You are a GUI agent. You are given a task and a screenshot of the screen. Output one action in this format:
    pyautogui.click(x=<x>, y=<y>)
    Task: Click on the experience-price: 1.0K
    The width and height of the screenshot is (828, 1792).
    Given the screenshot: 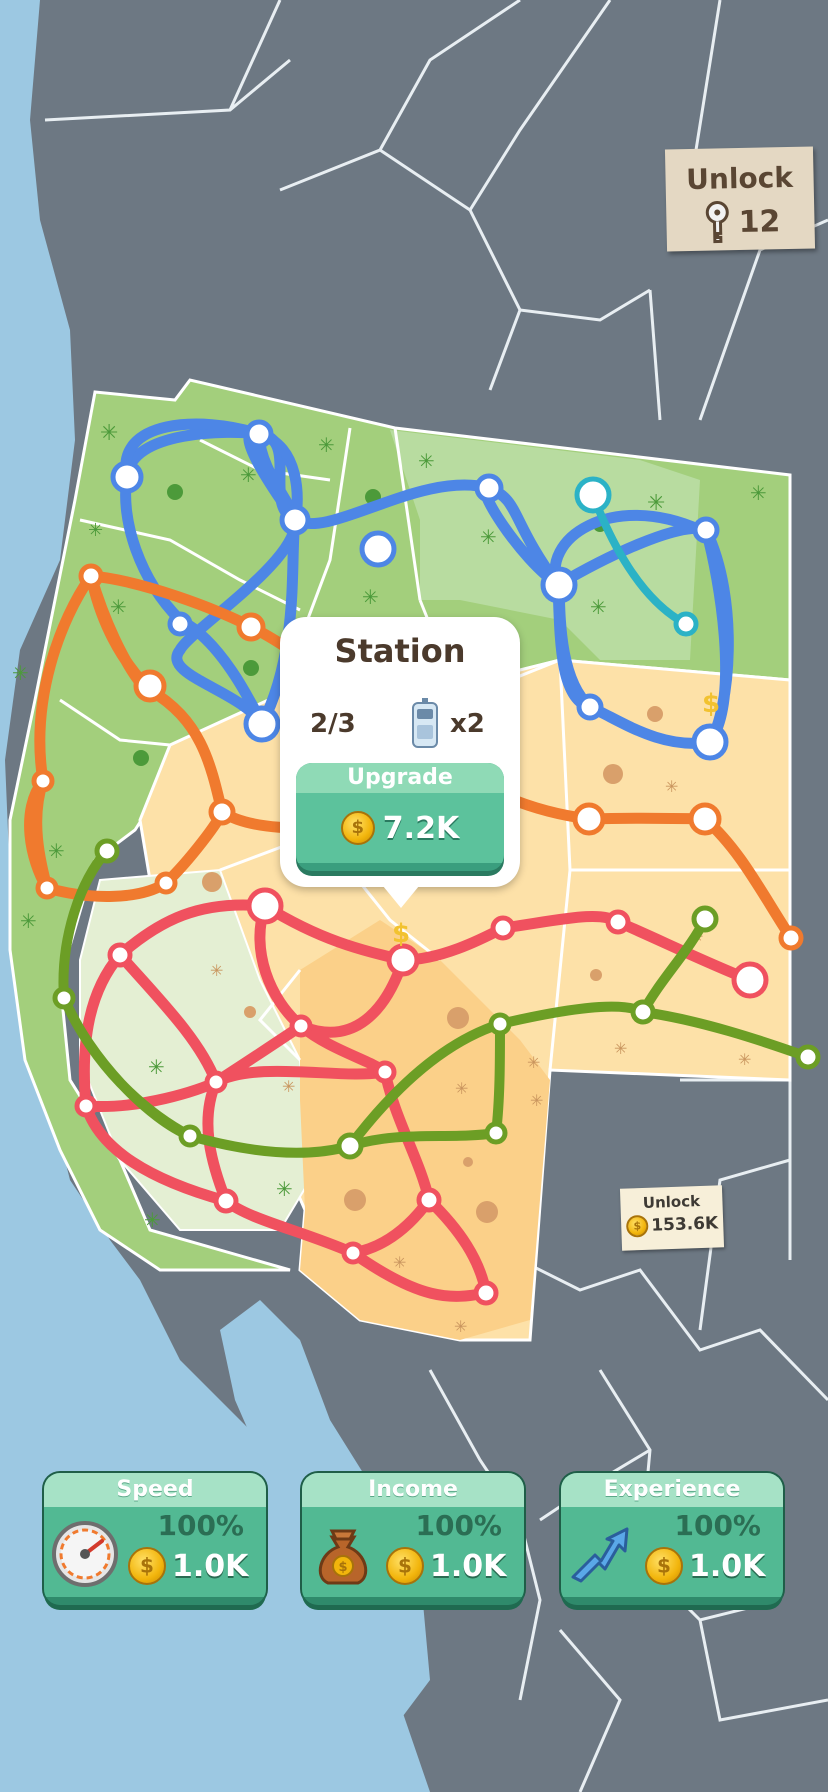 What is the action you would take?
    pyautogui.click(x=727, y=1566)
    